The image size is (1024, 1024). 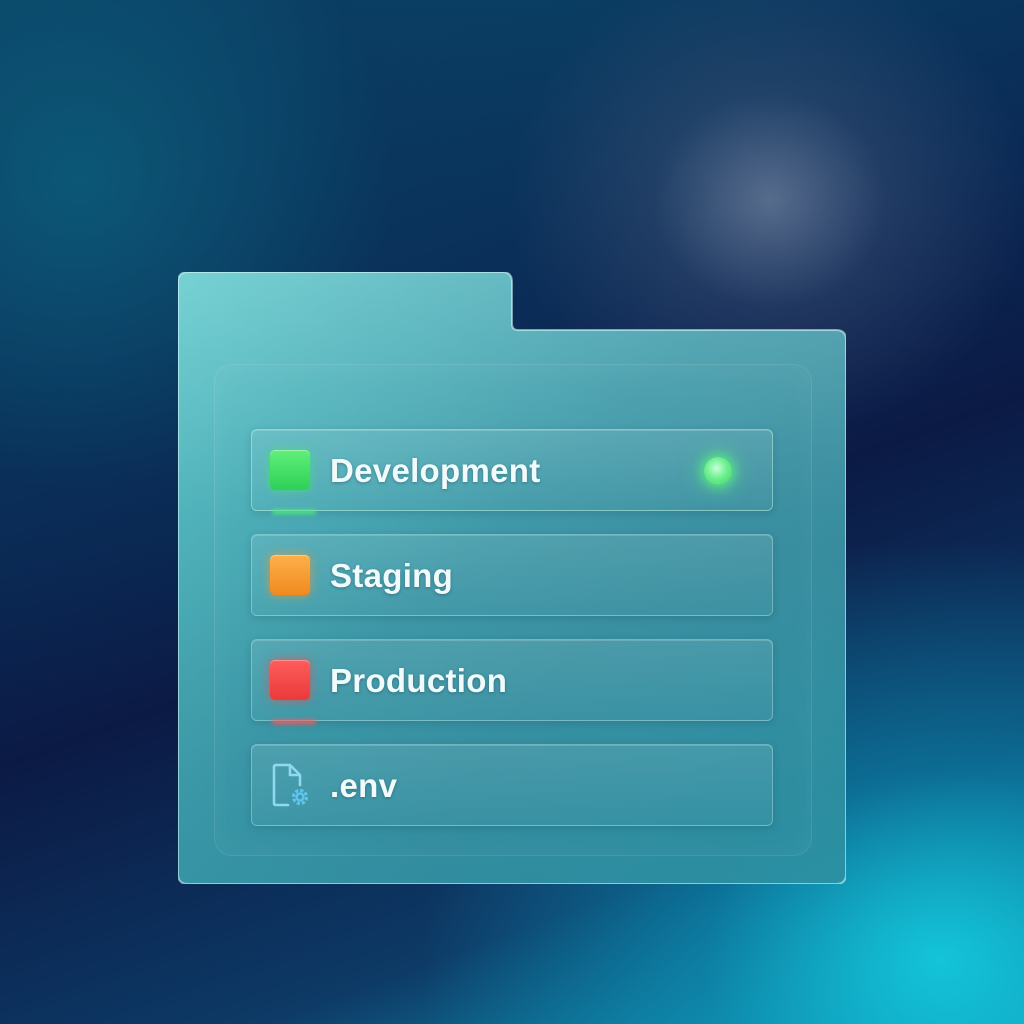 I want to click on green-glow, so click(x=294, y=512).